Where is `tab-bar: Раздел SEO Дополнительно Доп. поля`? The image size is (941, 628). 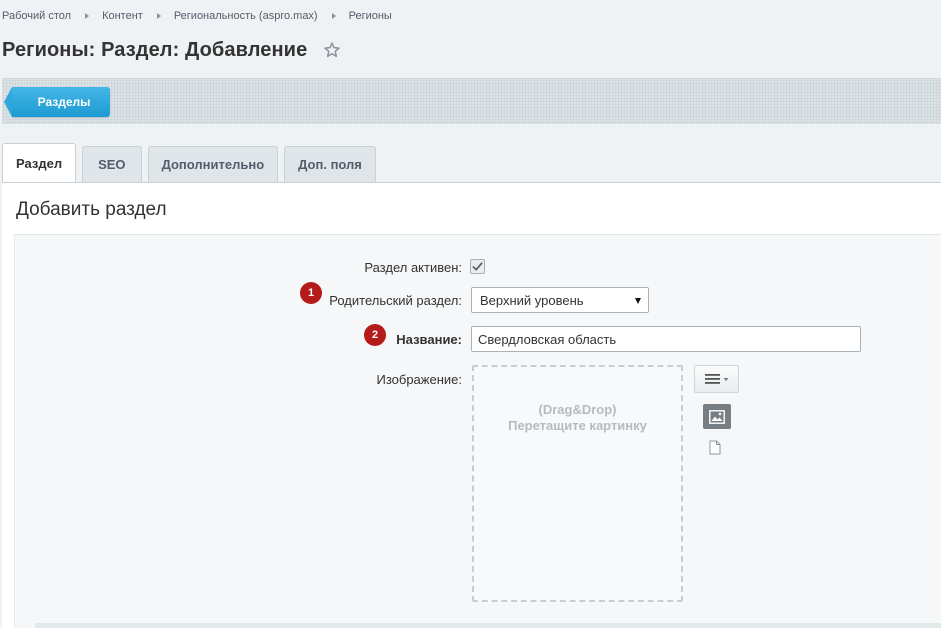 tab-bar: Раздел SEO Дополнительно Доп. поля is located at coordinates (192, 159).